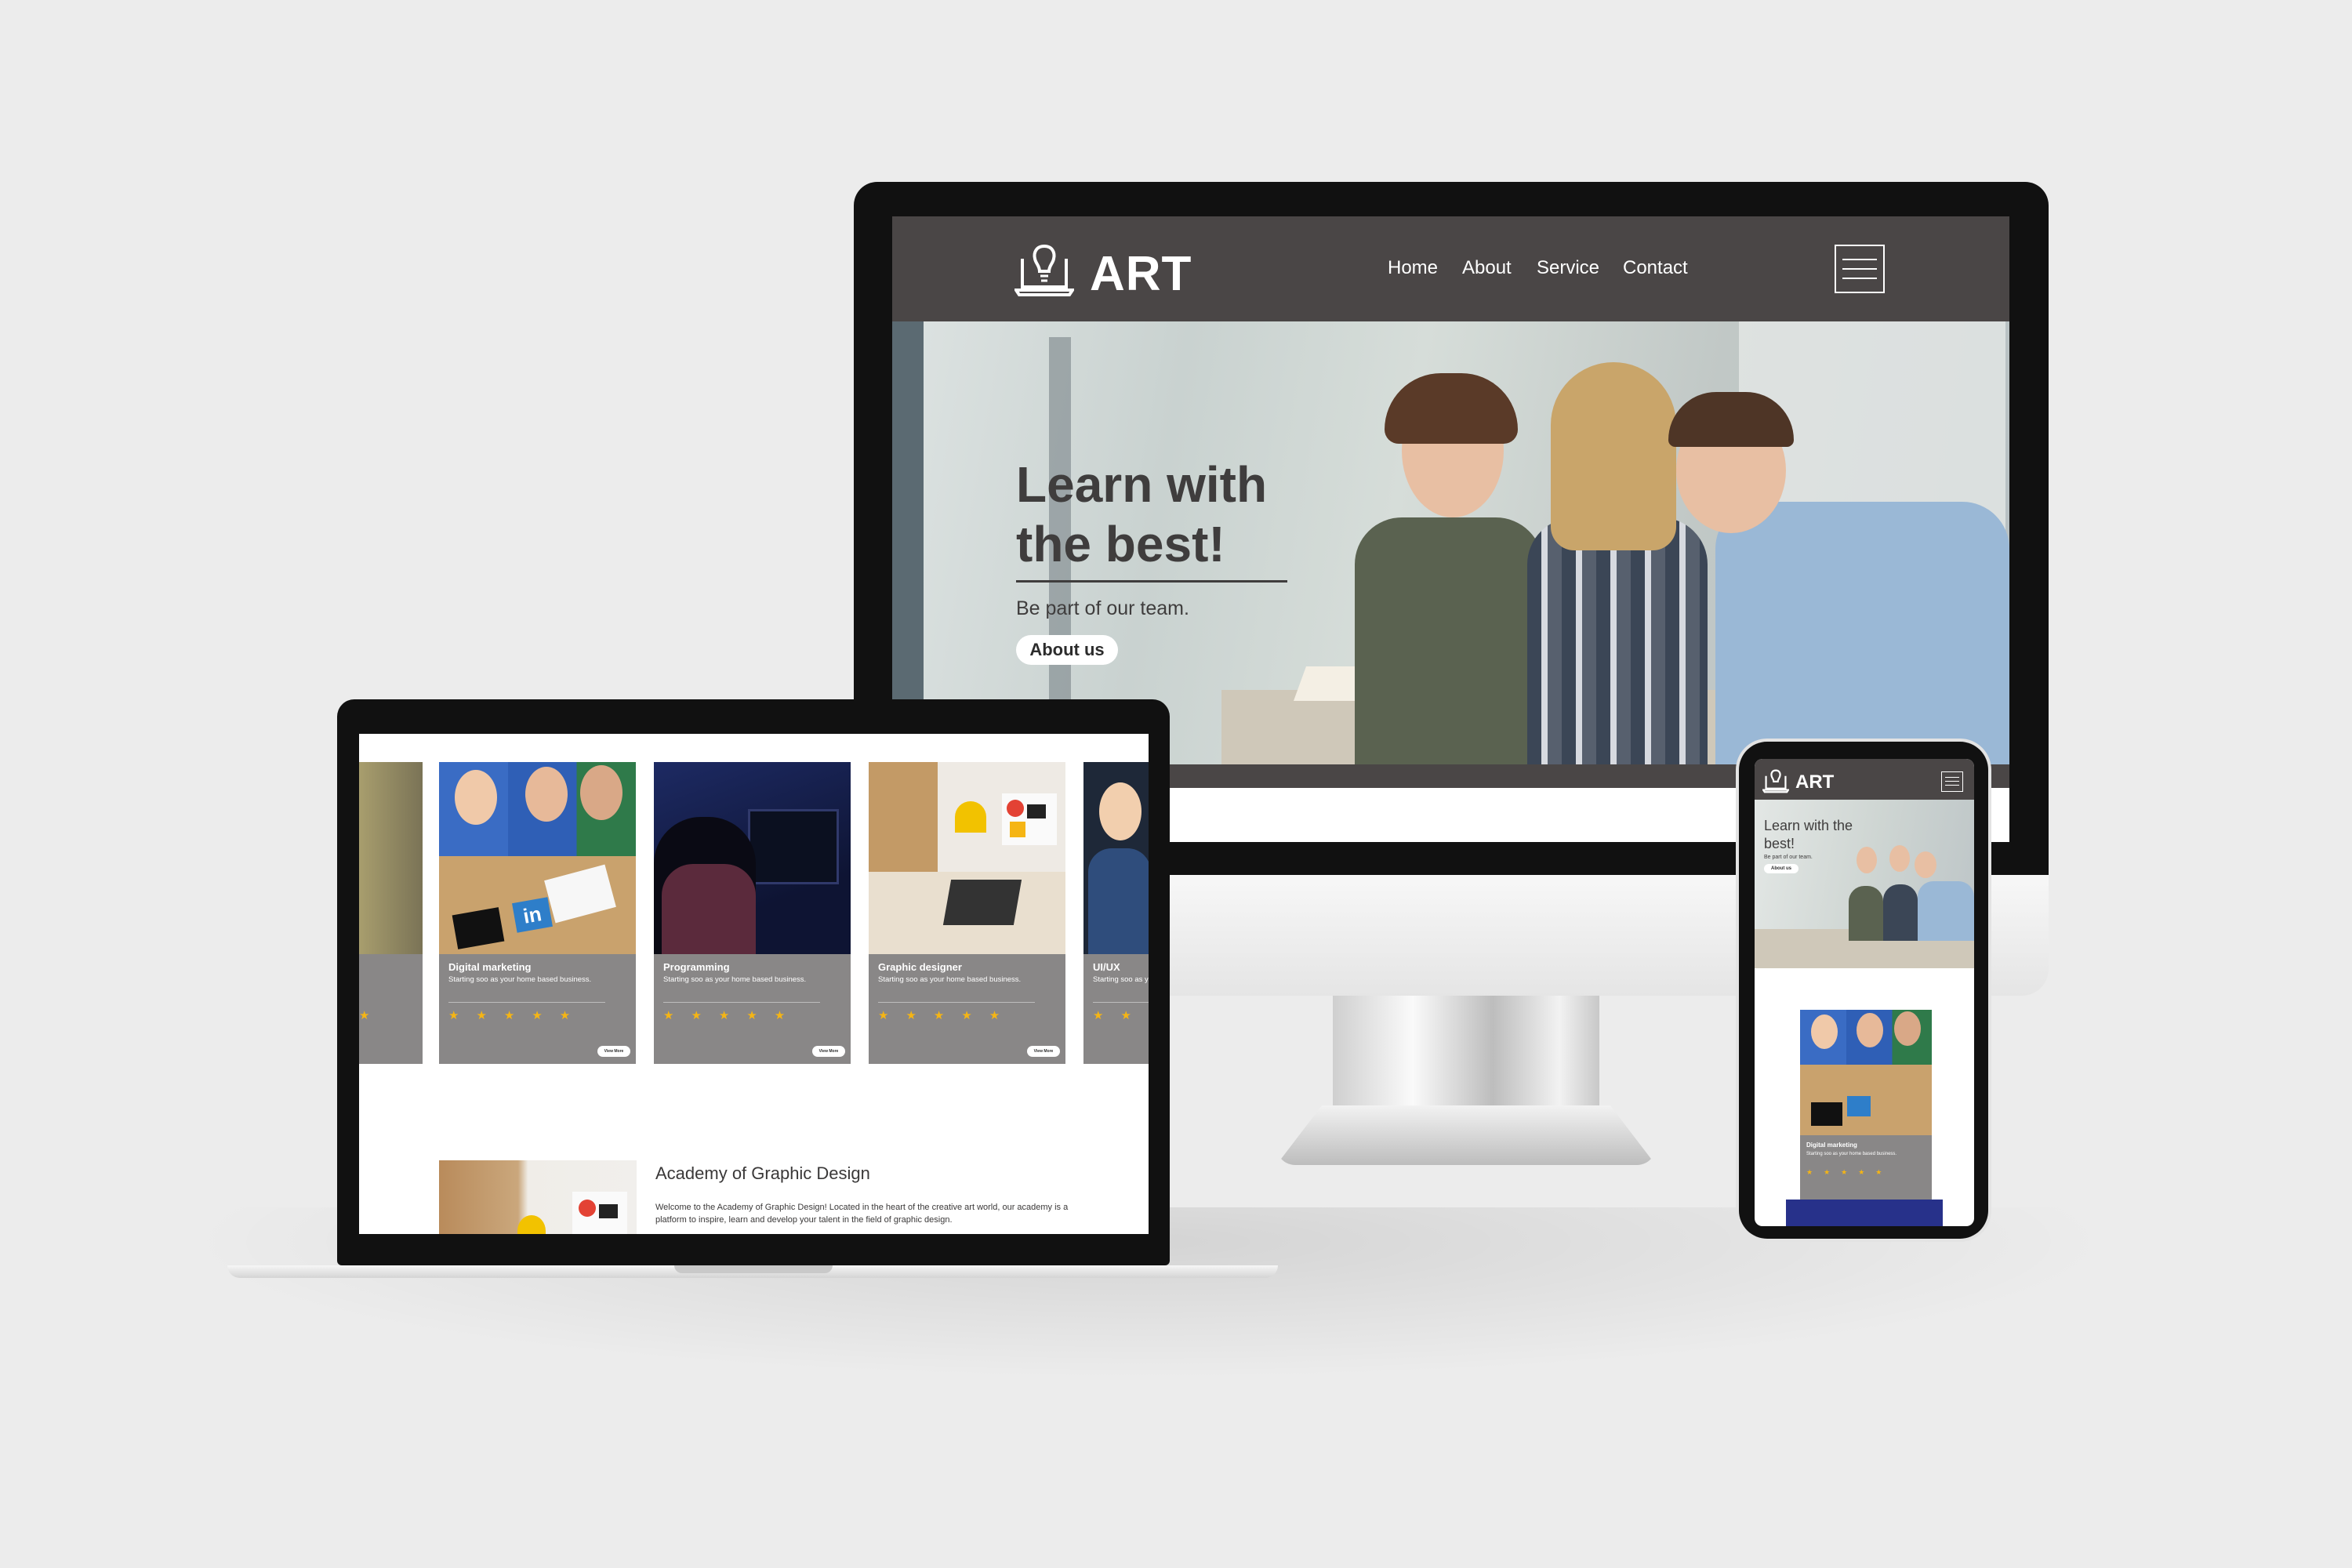 The height and width of the screenshot is (1568, 2352). I want to click on person-plaid-shirt, so click(1618, 640).